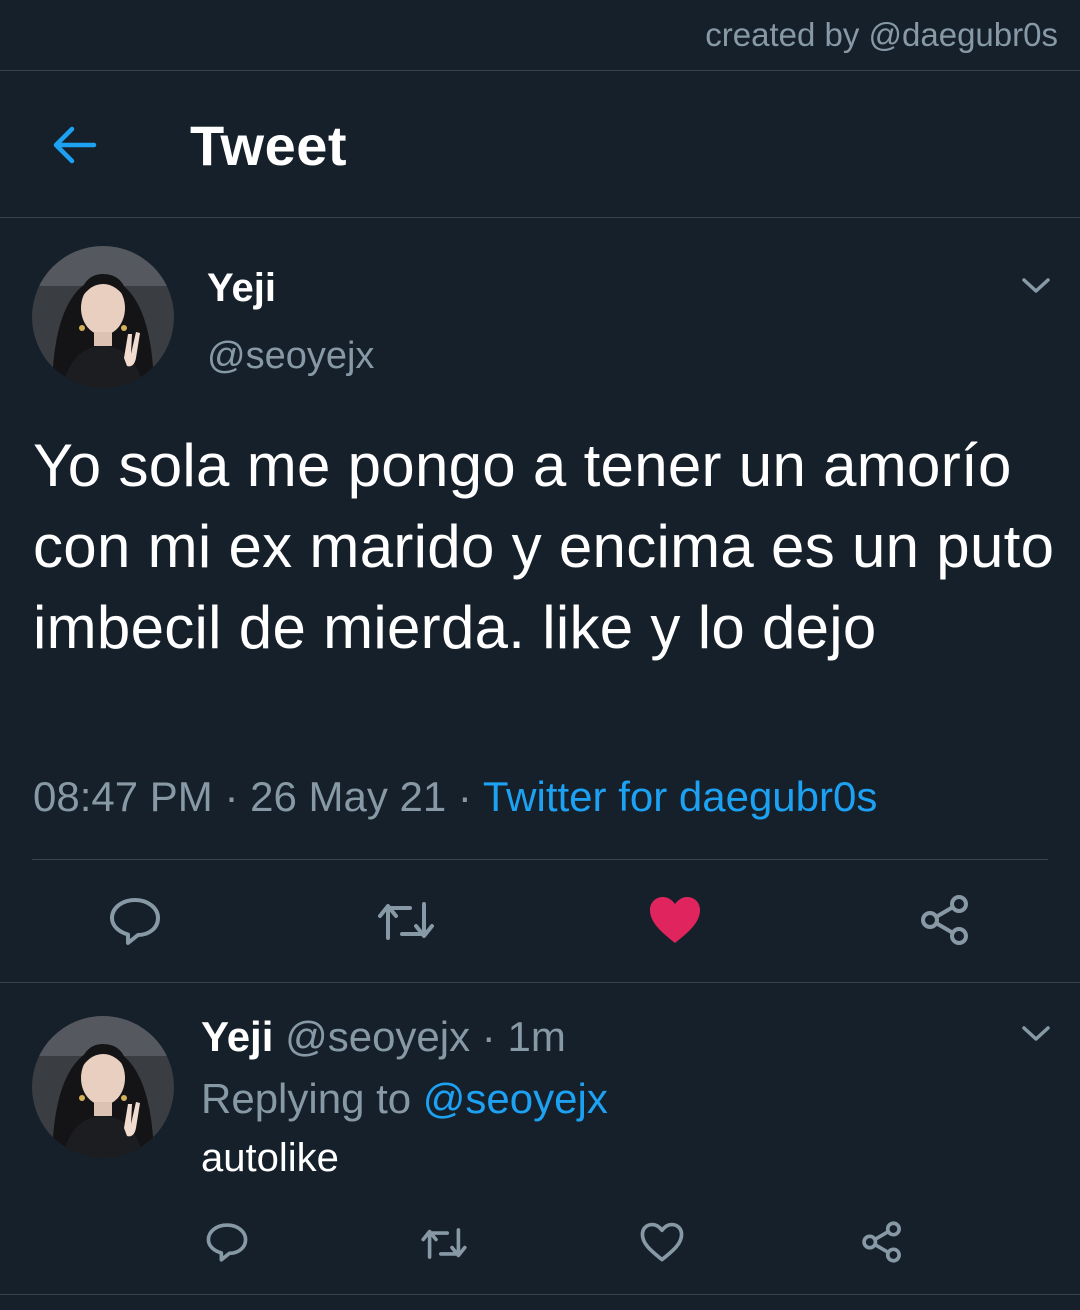  I want to click on tweet-date: 26 May 21, so click(348, 796).